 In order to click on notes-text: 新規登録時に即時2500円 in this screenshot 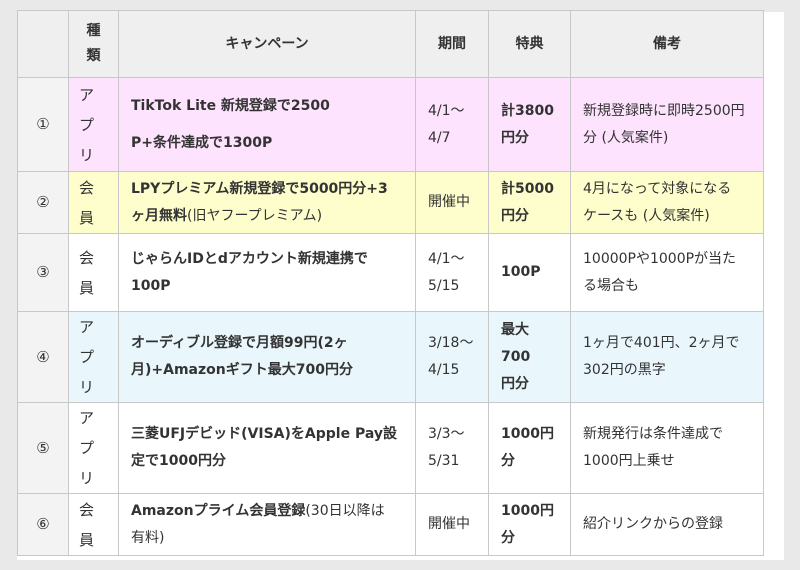, I will do `click(664, 110)`.